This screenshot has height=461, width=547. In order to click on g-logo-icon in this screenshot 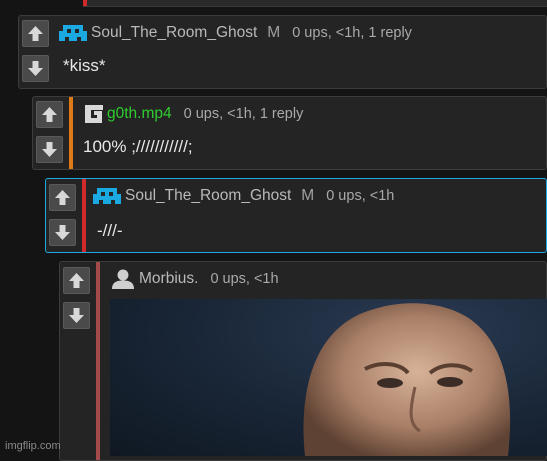, I will do `click(94, 114)`.